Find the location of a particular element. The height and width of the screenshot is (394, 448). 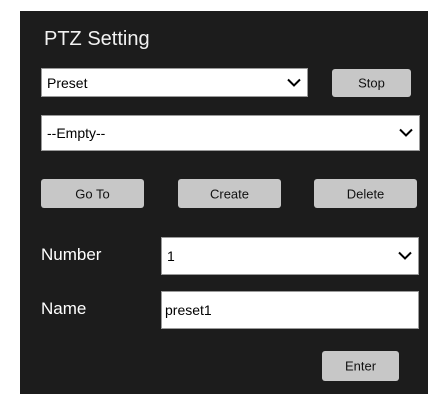

preset-select-value: --Empty-- is located at coordinates (76, 133).